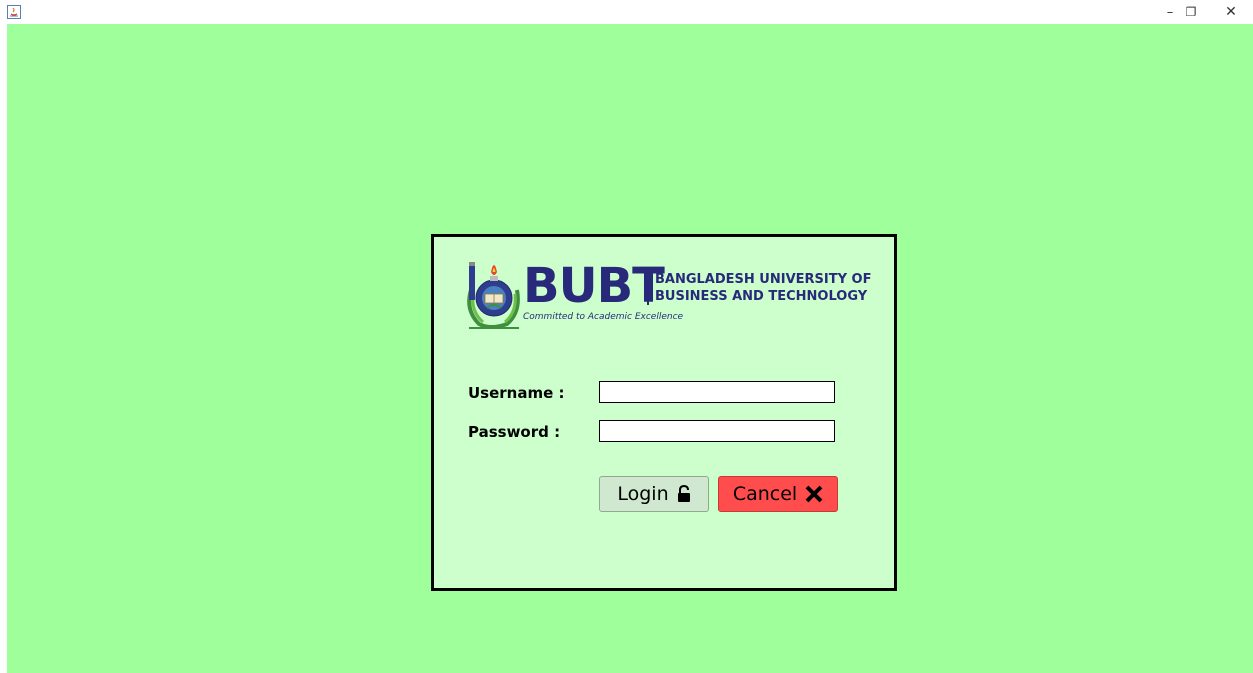 The image size is (1253, 673). Describe the element at coordinates (648, 288) in the screenshot. I see `logo-divider` at that location.